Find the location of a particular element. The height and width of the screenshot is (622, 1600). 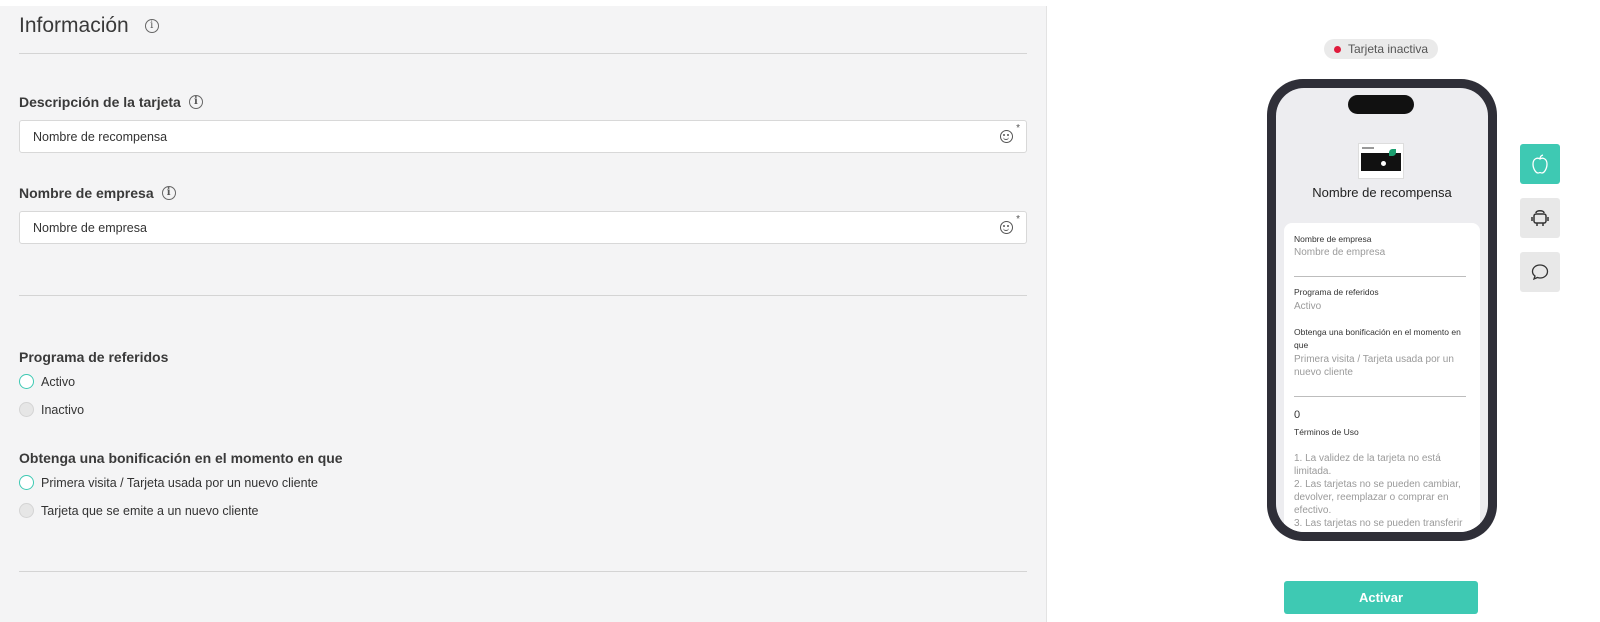

referral-option-inactive: Inactivo is located at coordinates (51, 409).